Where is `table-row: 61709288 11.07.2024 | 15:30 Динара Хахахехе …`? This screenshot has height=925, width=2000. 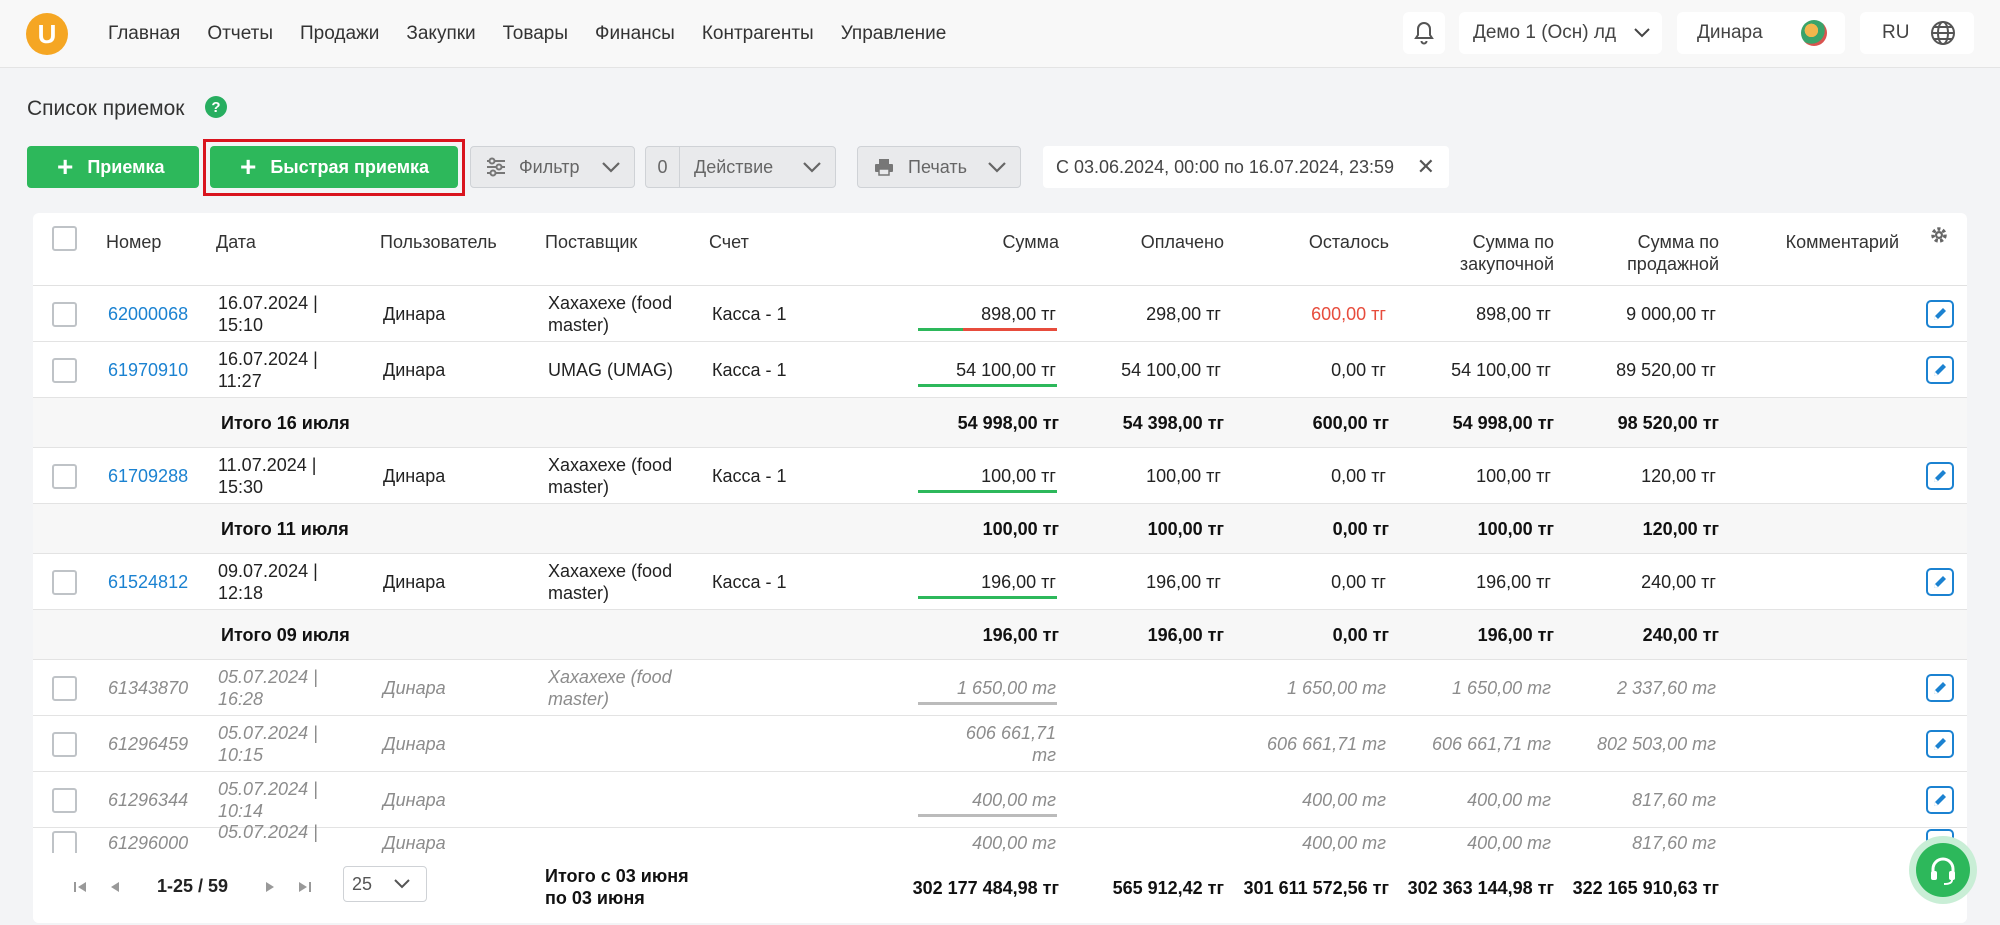
table-row: 61709288 11.07.2024 | 15:30 Динара Хахахехе … is located at coordinates (1000, 476).